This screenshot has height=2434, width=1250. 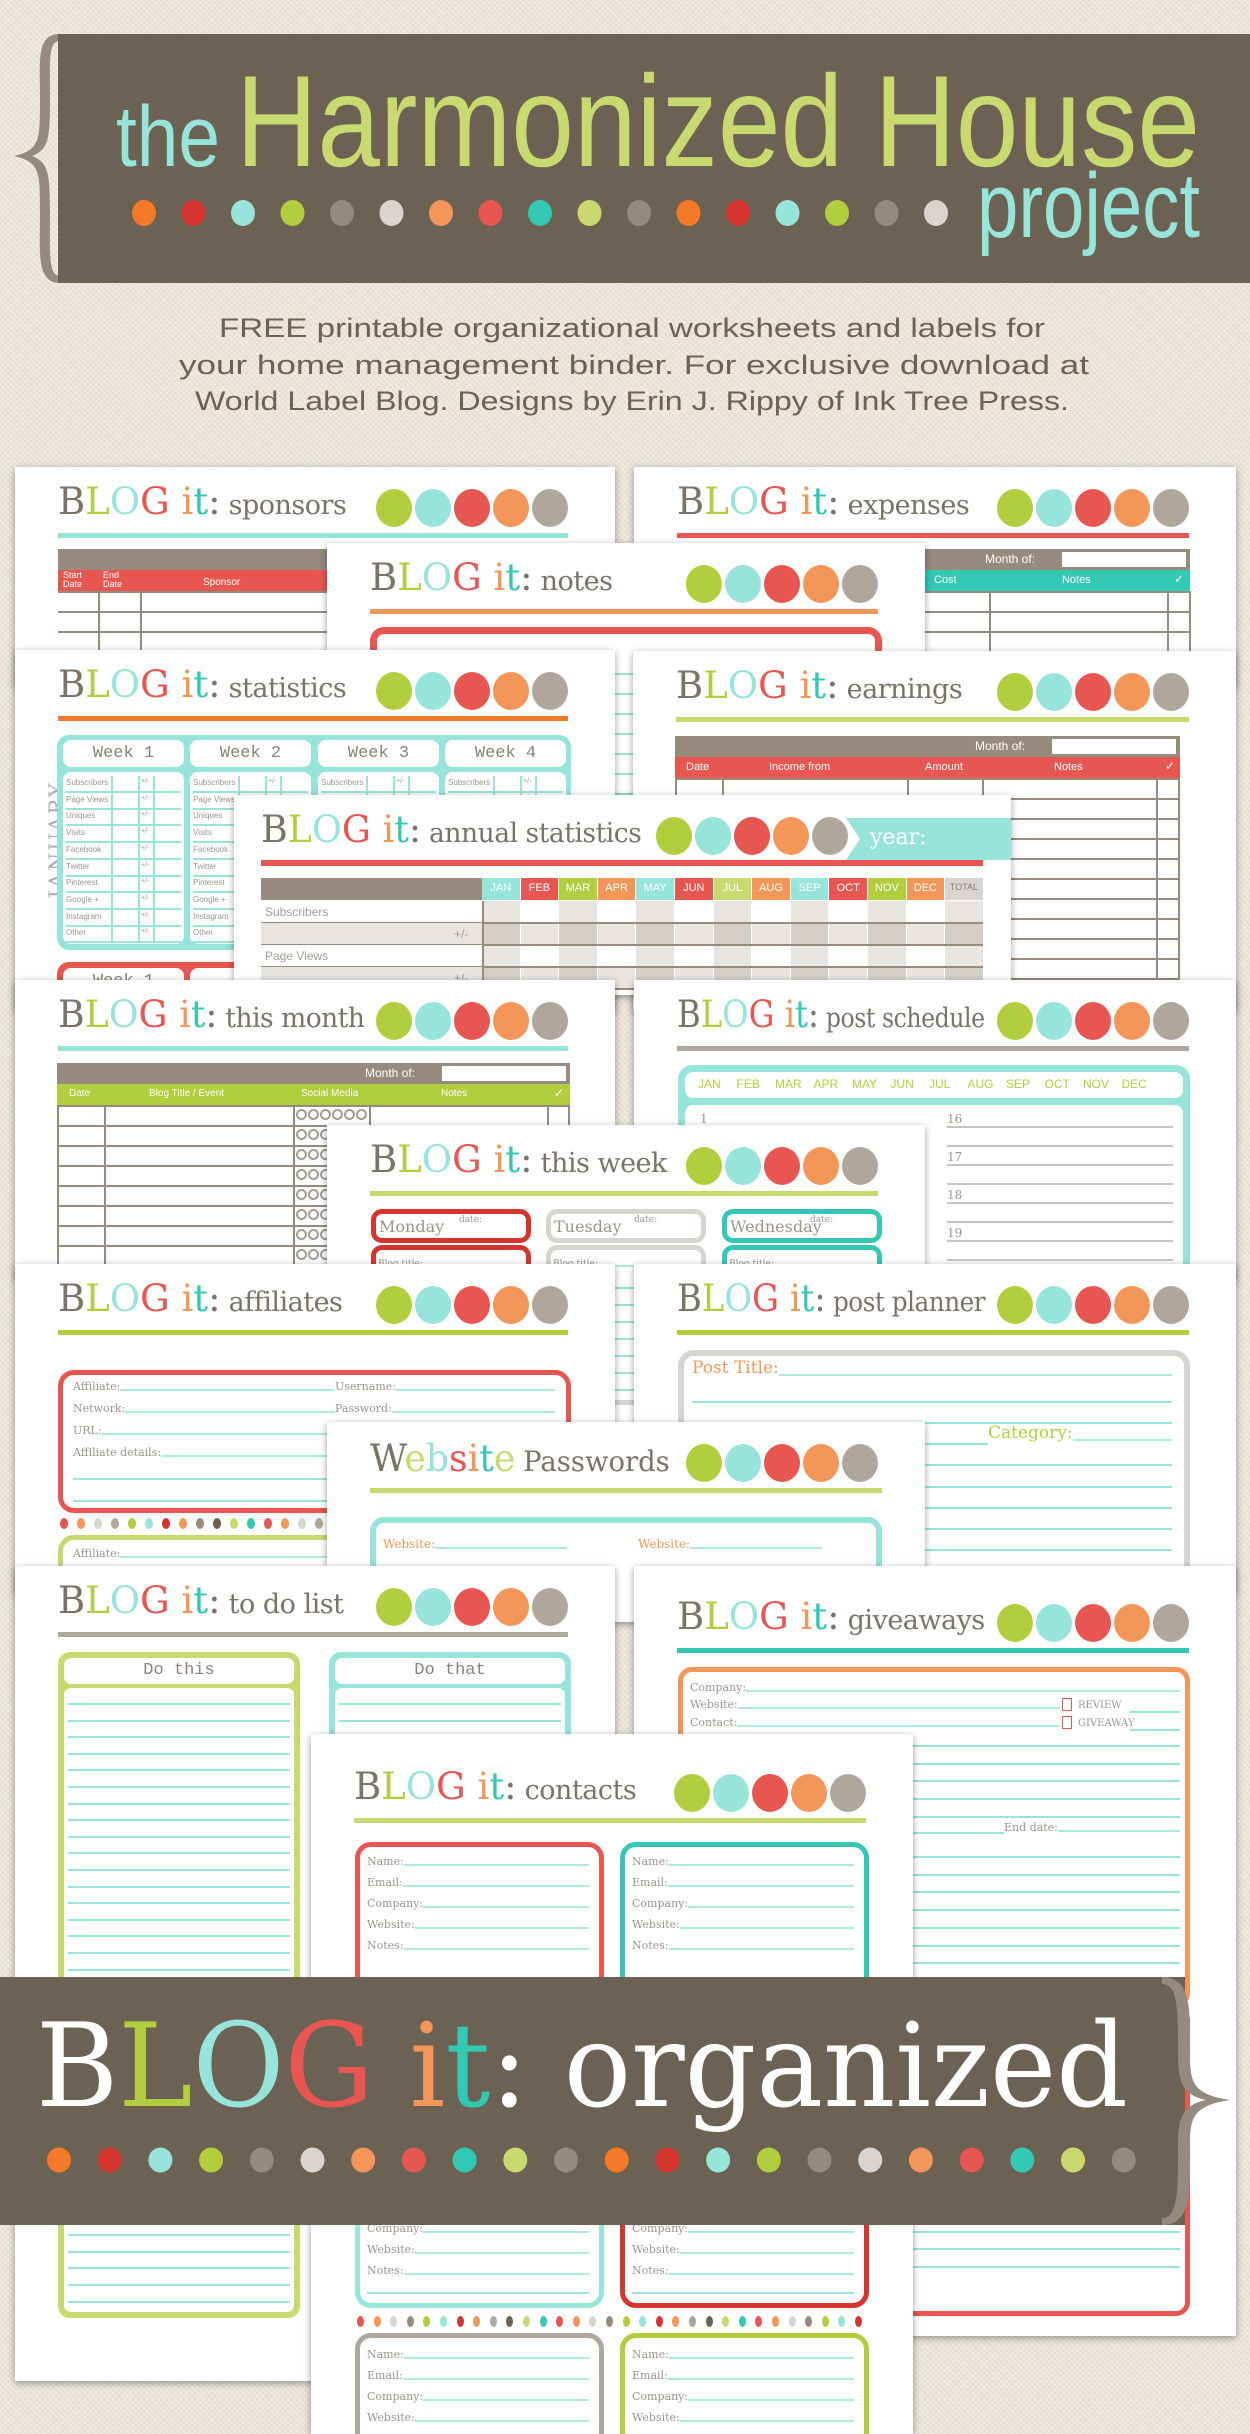 I want to click on month-tab: SEP, so click(x=1018, y=1084).